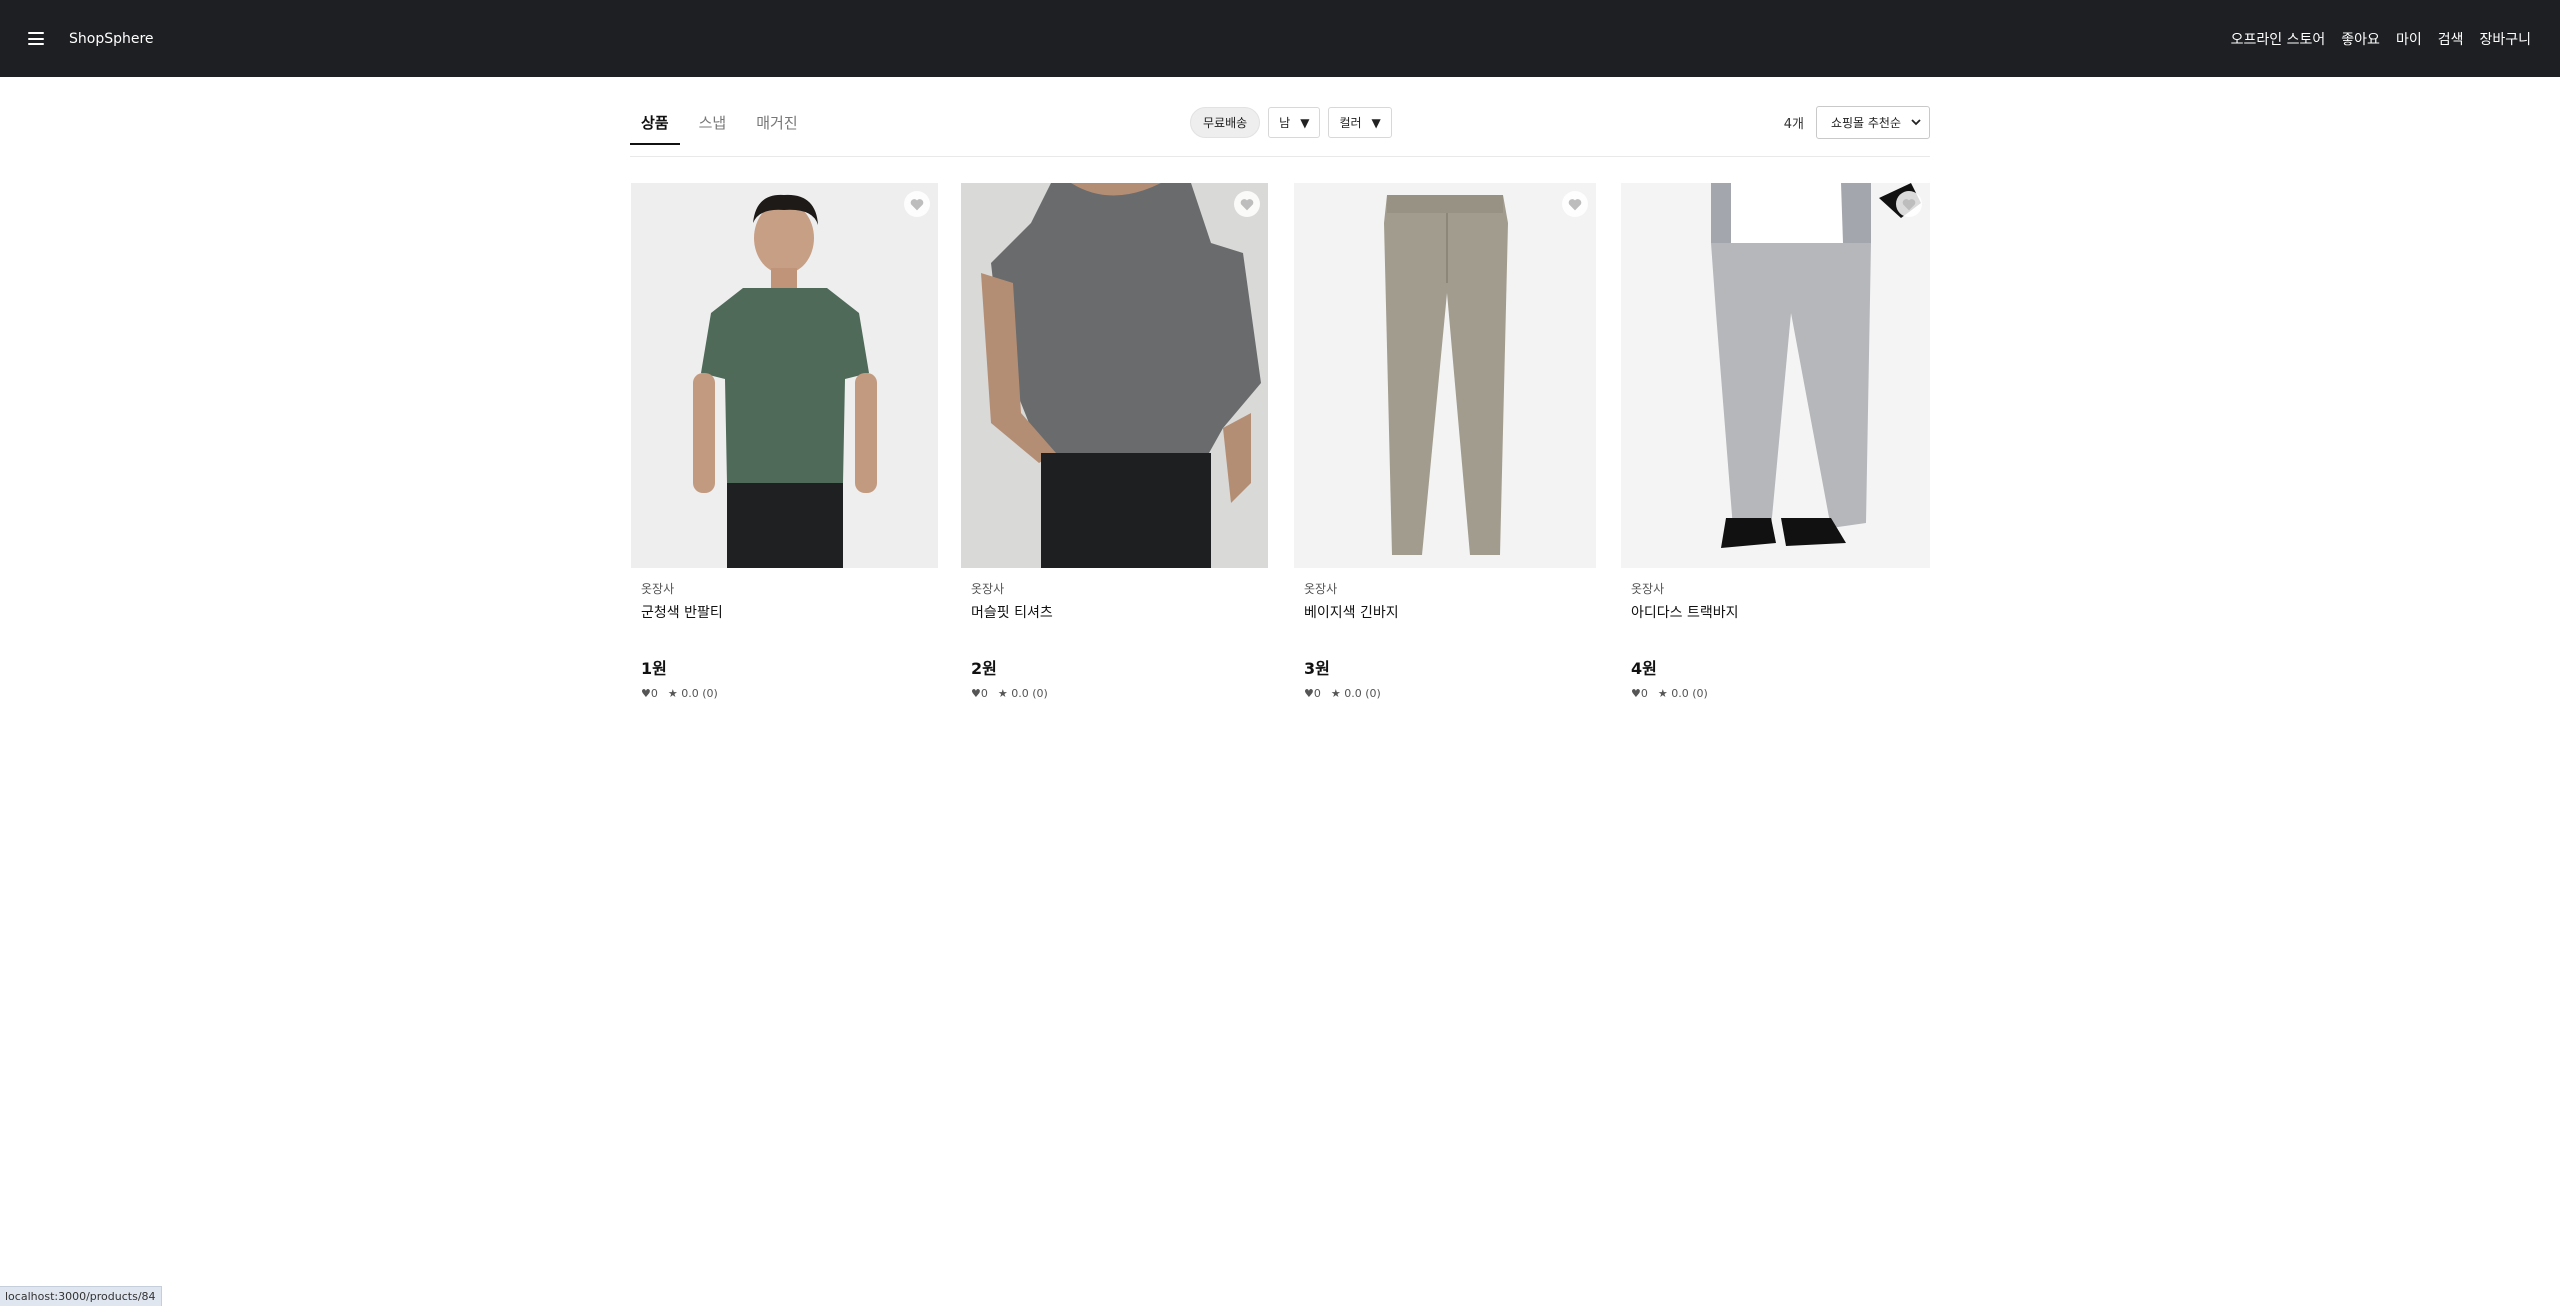 Image resolution: width=2560 pixels, height=1306 pixels. I want to click on product-card: 옷장사 아디다스 트랙바지 4원 ♥0 ★ 0.0 (0), so click(1775, 441).